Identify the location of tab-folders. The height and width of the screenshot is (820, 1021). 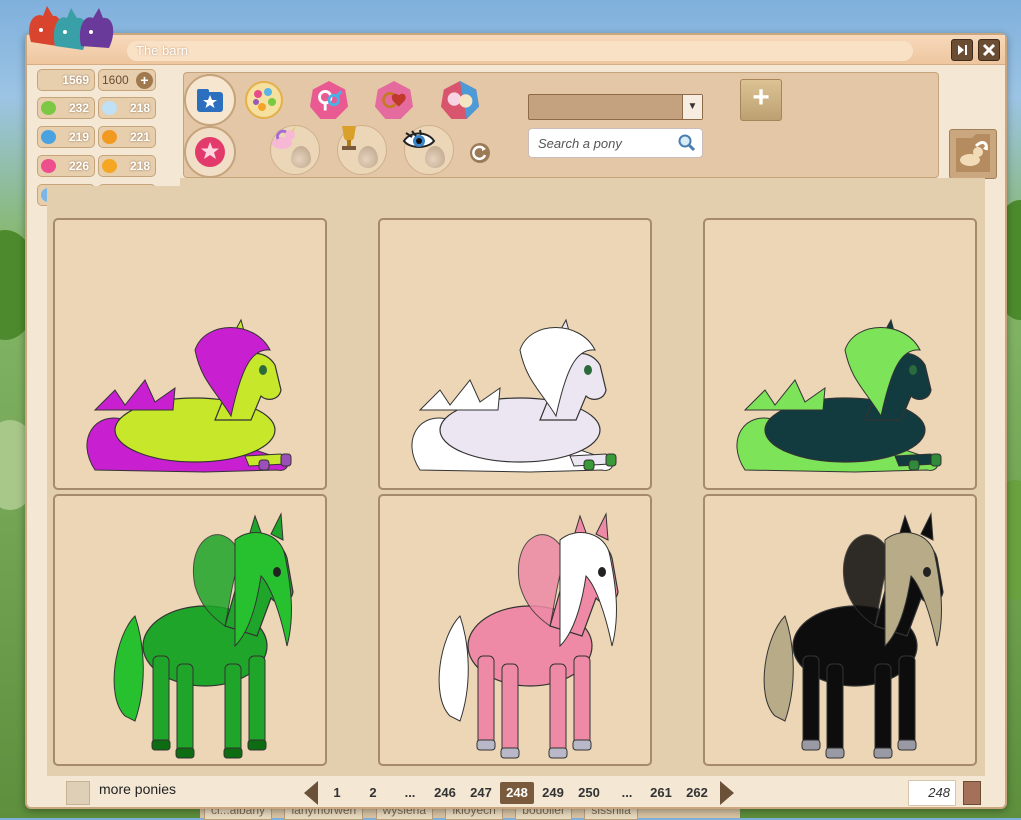
(210, 100).